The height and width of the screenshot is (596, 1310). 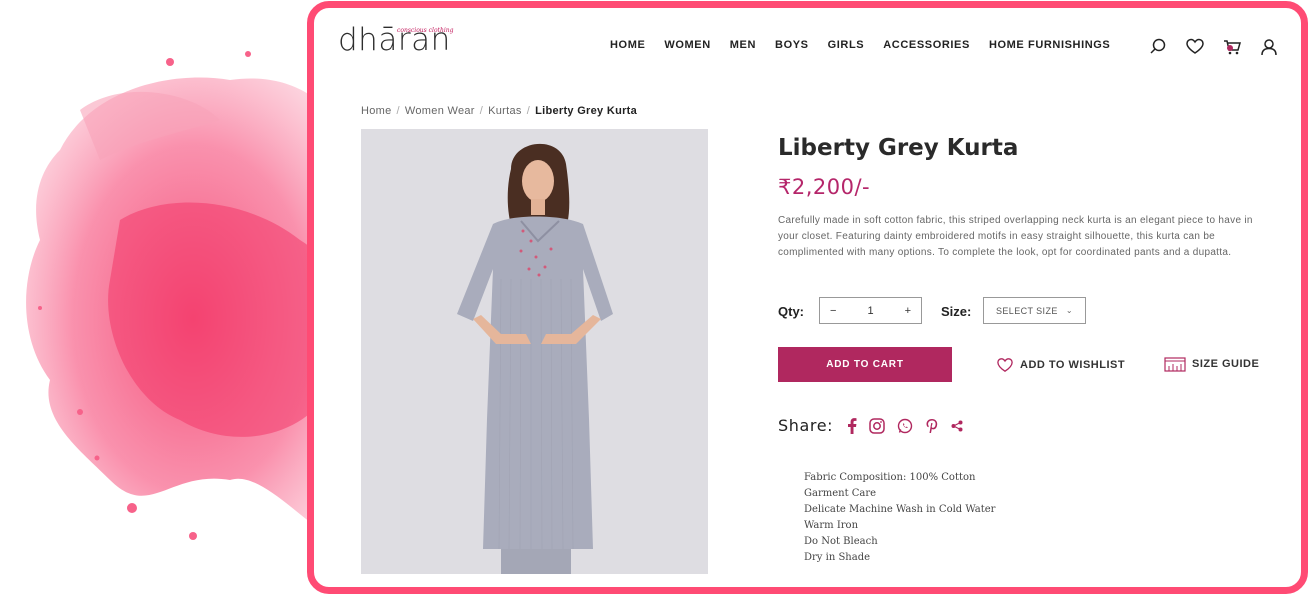 What do you see at coordinates (852, 425) in the screenshot?
I see `facebook-icon` at bounding box center [852, 425].